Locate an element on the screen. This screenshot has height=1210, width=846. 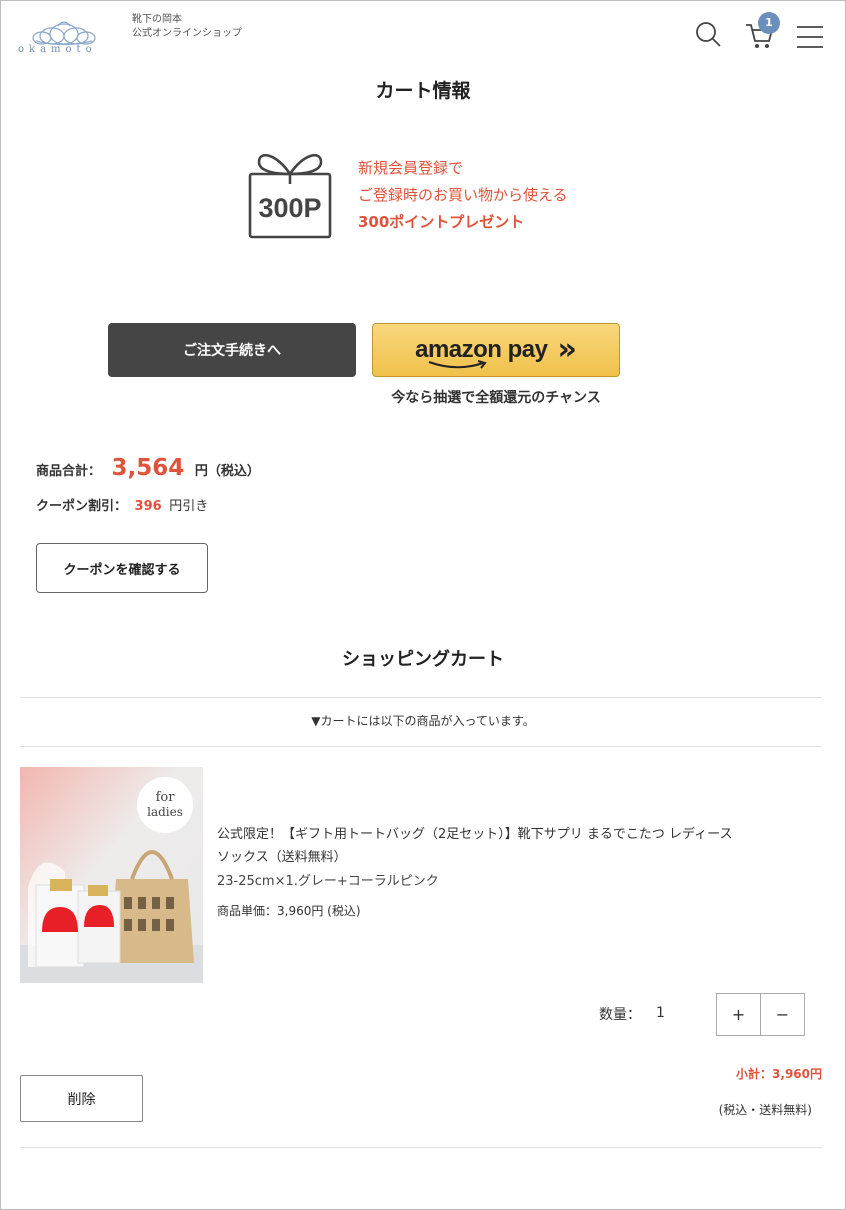
total-suffix: 円（税込） is located at coordinates (227, 471).